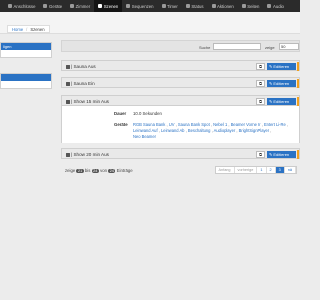  What do you see at coordinates (180, 46) in the screenshot?
I see `list-toolbar: Suche zeige 50` at bounding box center [180, 46].